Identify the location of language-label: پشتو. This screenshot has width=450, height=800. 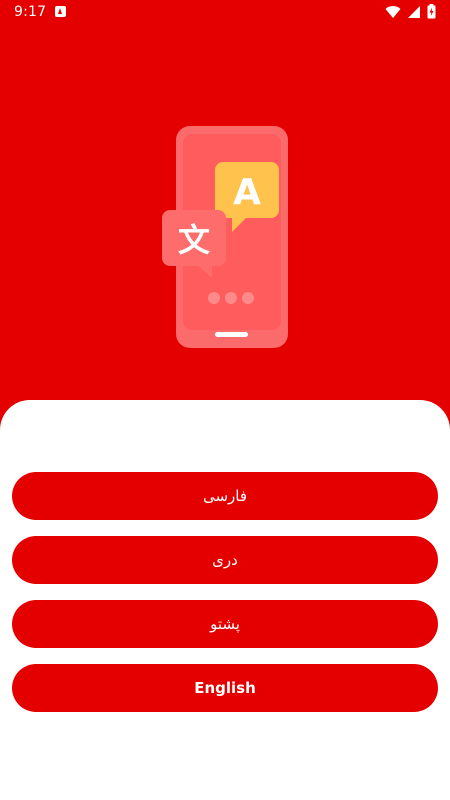
(225, 624).